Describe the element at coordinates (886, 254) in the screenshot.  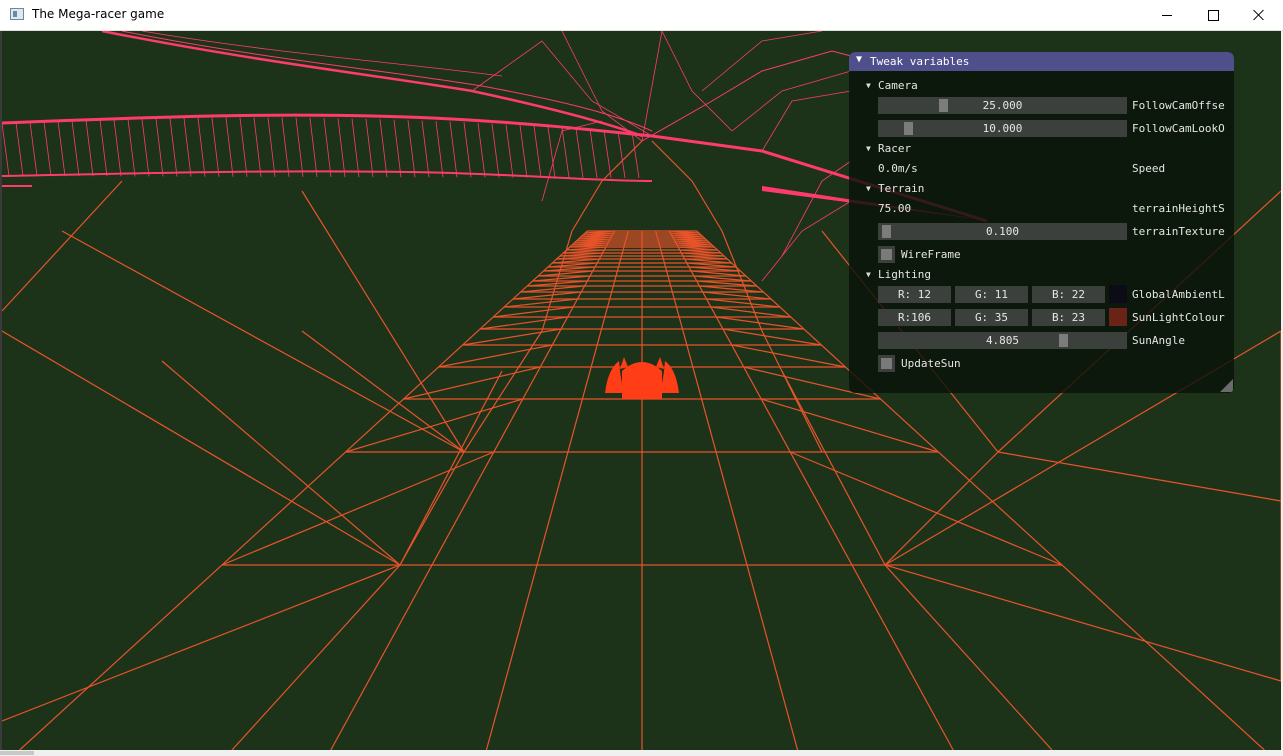
I see `wireframe-checkbox` at that location.